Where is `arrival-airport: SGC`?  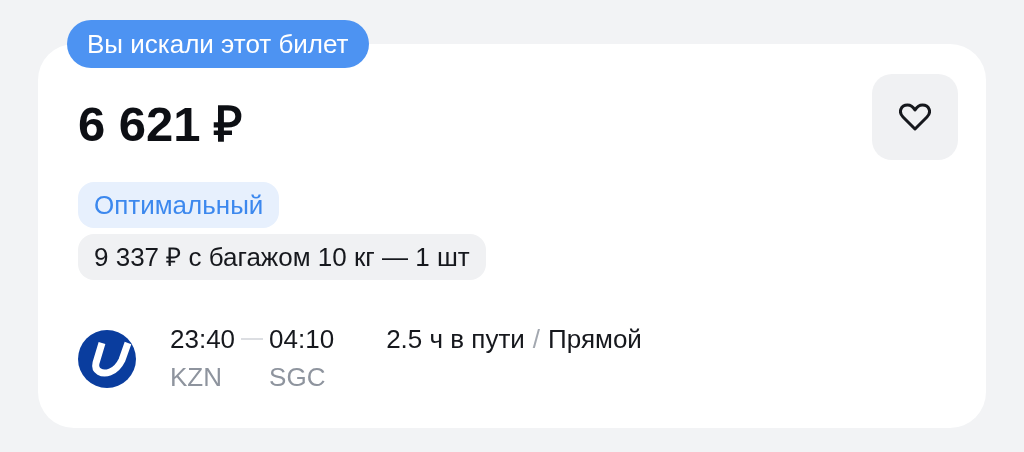
arrival-airport: SGC is located at coordinates (298, 377).